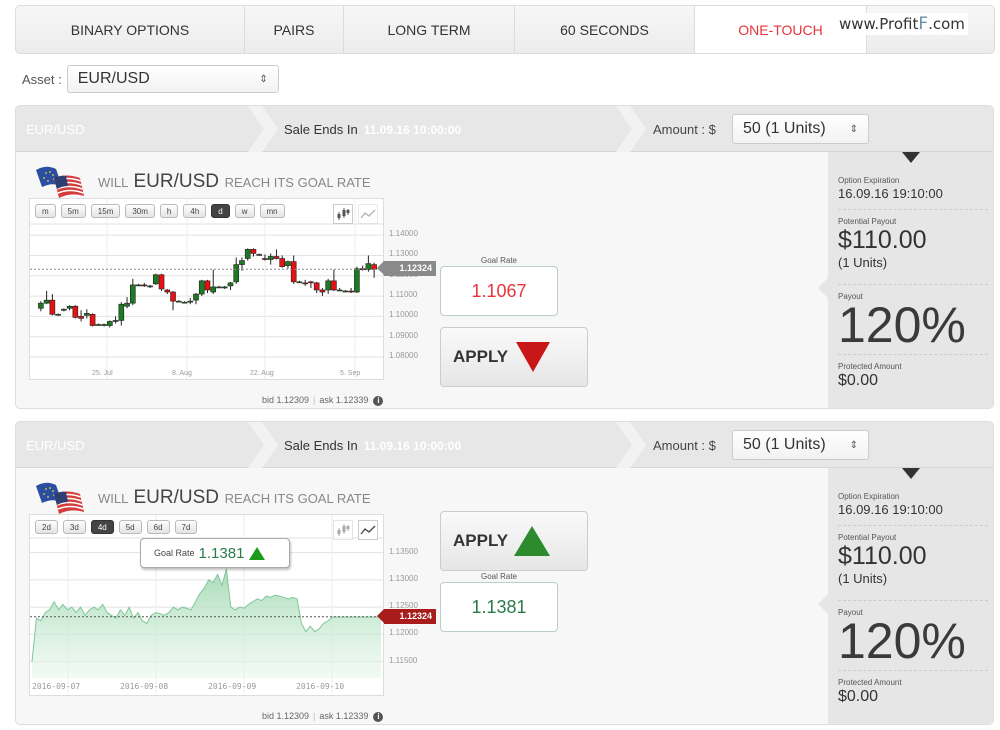 This screenshot has height=730, width=1000. Describe the element at coordinates (244, 211) in the screenshot. I see `timeframe-w: w` at that location.